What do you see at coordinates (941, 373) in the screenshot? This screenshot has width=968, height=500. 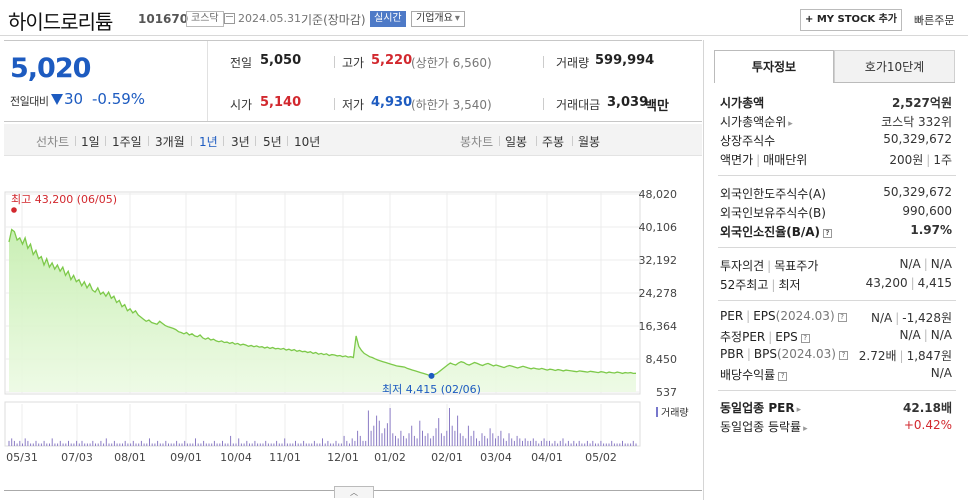 I see `dividend-value: N/A` at bounding box center [941, 373].